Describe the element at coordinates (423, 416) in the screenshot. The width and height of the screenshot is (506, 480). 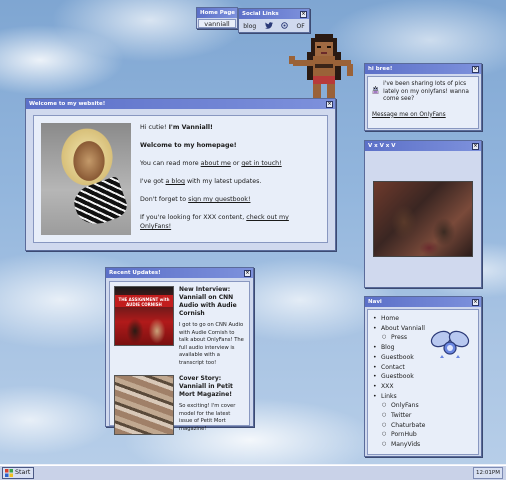
I see `nav-item-twitter: Twitter` at that location.